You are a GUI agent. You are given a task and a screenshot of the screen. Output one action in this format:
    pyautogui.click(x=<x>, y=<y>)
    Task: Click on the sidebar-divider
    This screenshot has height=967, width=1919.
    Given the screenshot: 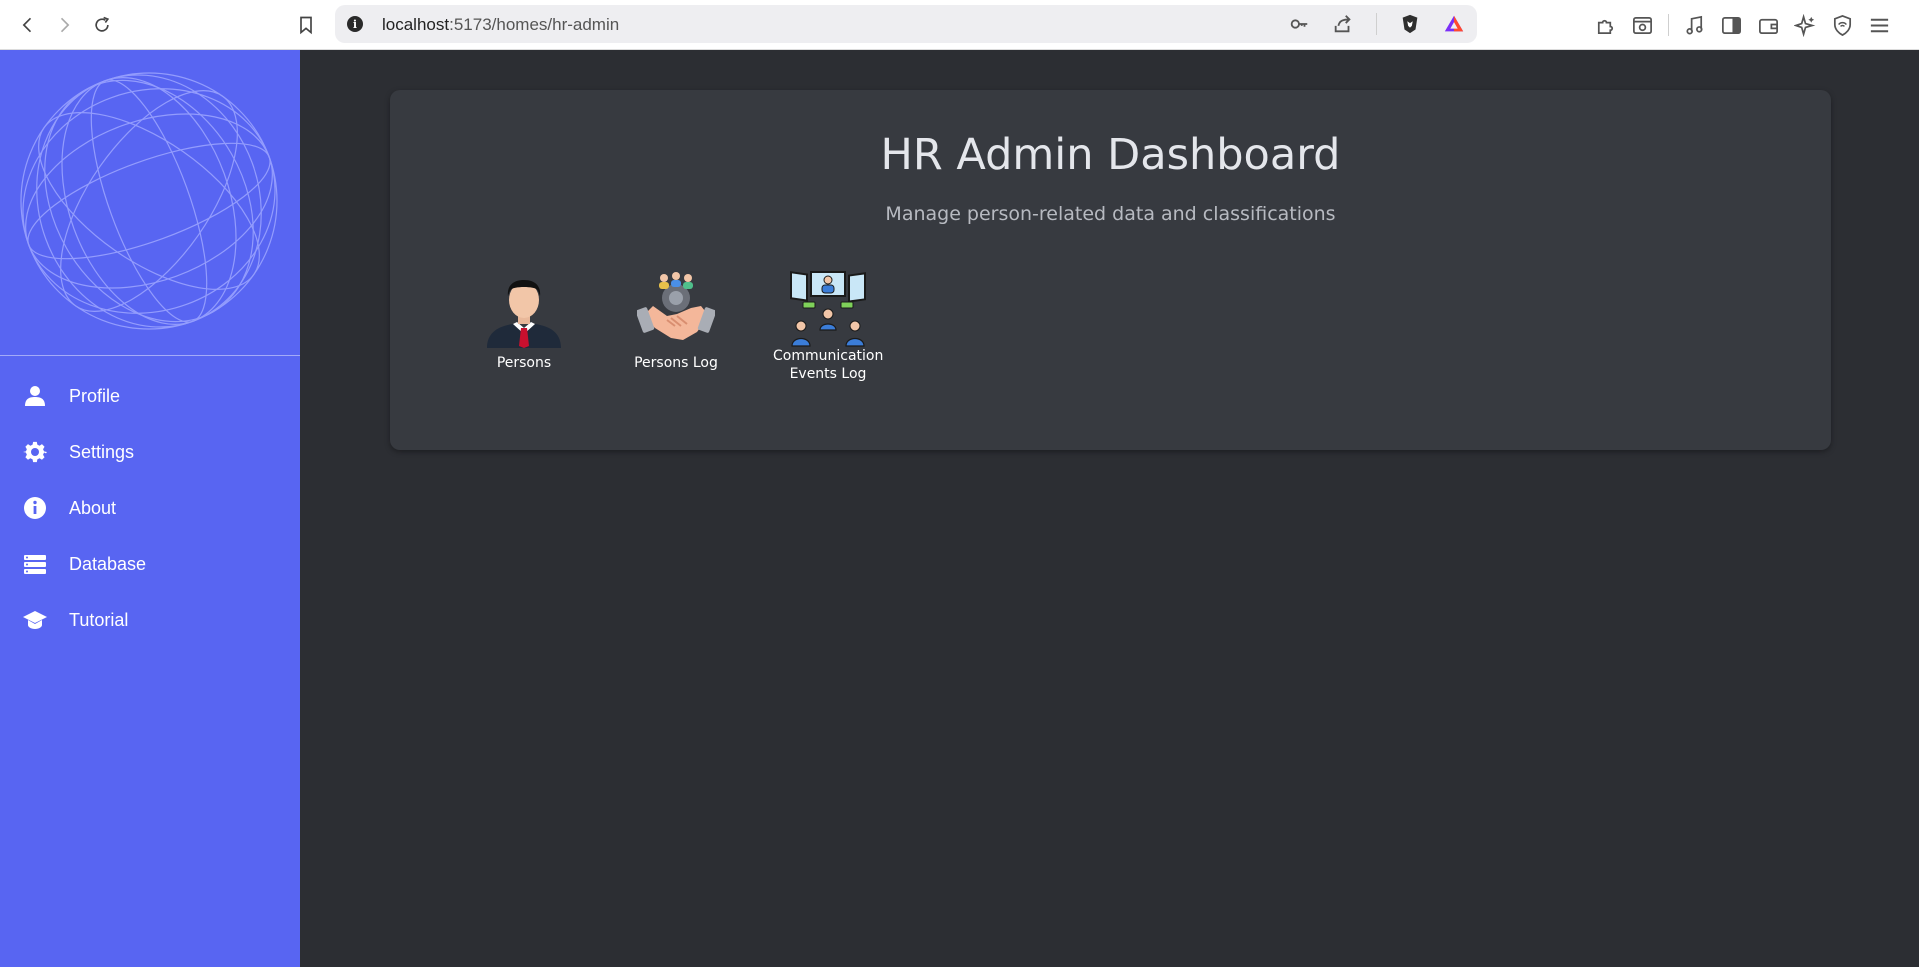 What is the action you would take?
    pyautogui.click(x=150, y=355)
    